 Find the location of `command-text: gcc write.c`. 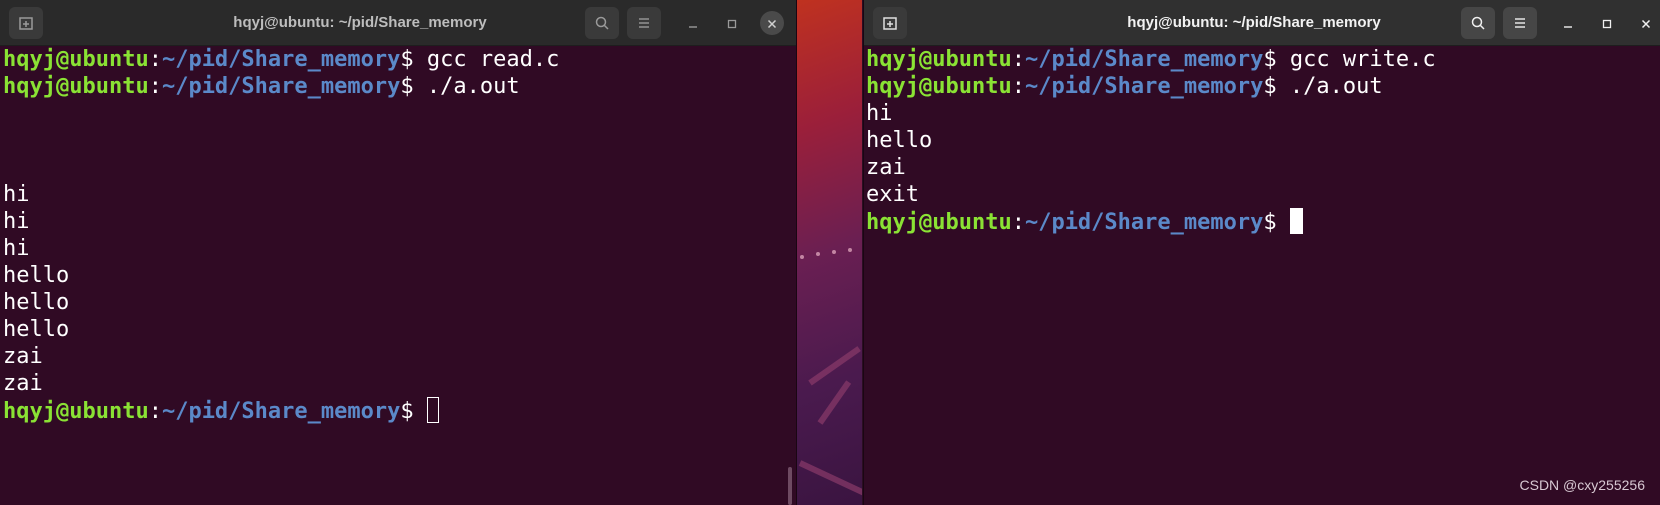

command-text: gcc write.c is located at coordinates (1362, 59).